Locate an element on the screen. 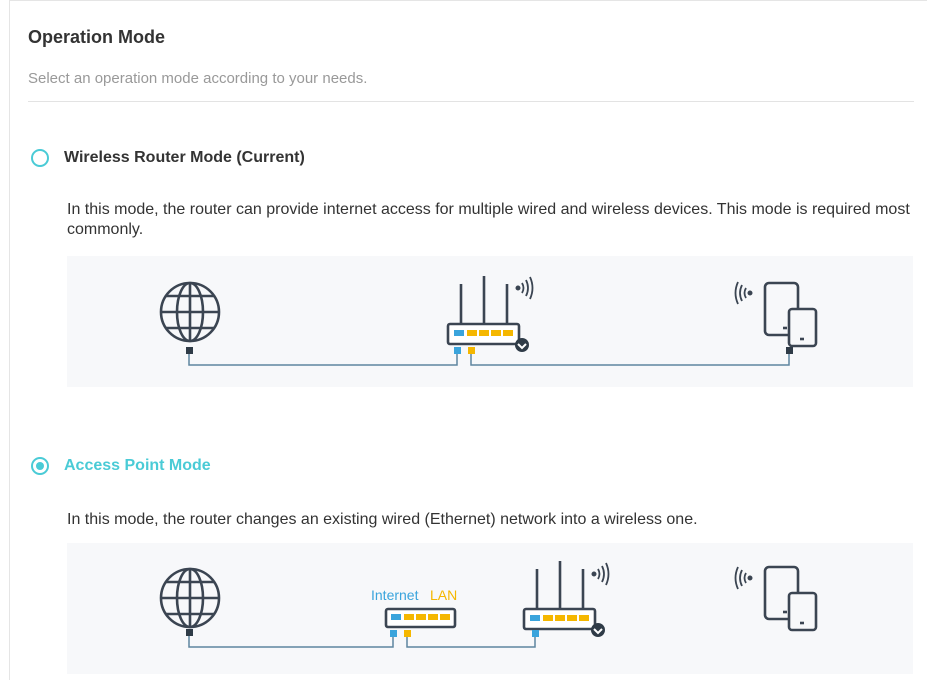 The height and width of the screenshot is (680, 927). wireless-router-mode-option: Wireless Router Mode (Current) is located at coordinates (168, 158).